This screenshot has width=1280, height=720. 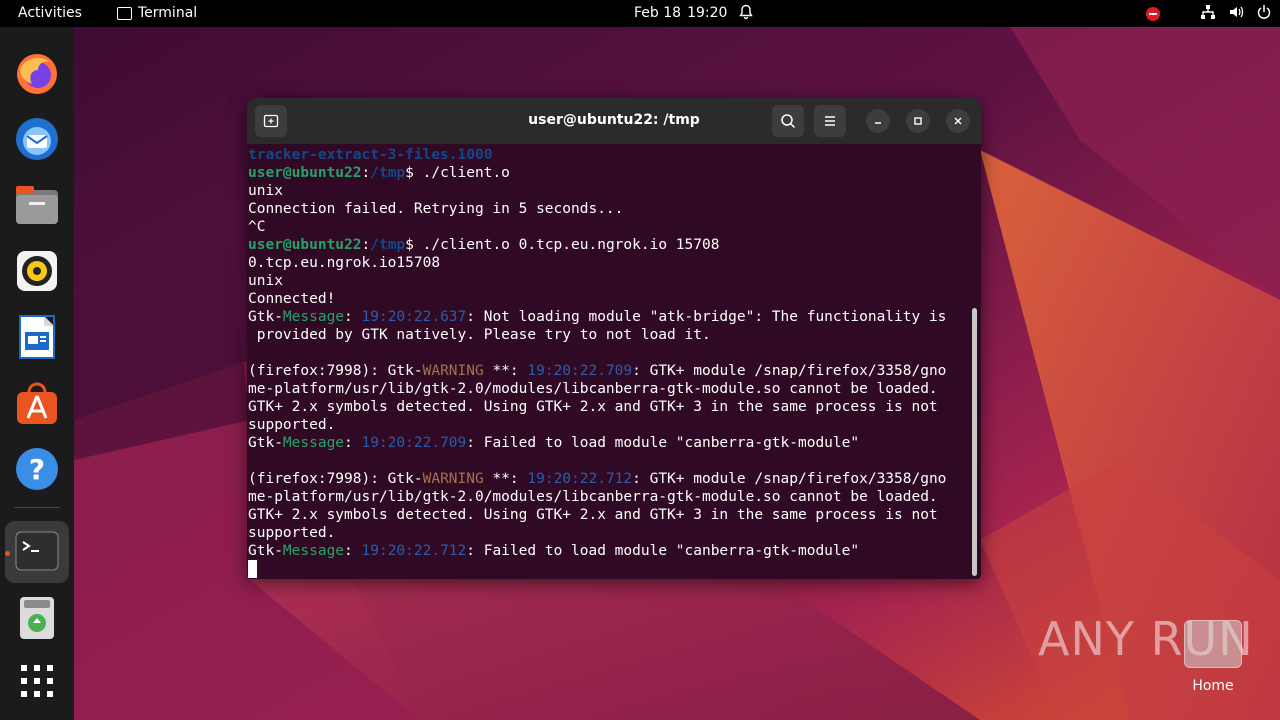 I want to click on dock-separator, so click(x=37, y=507).